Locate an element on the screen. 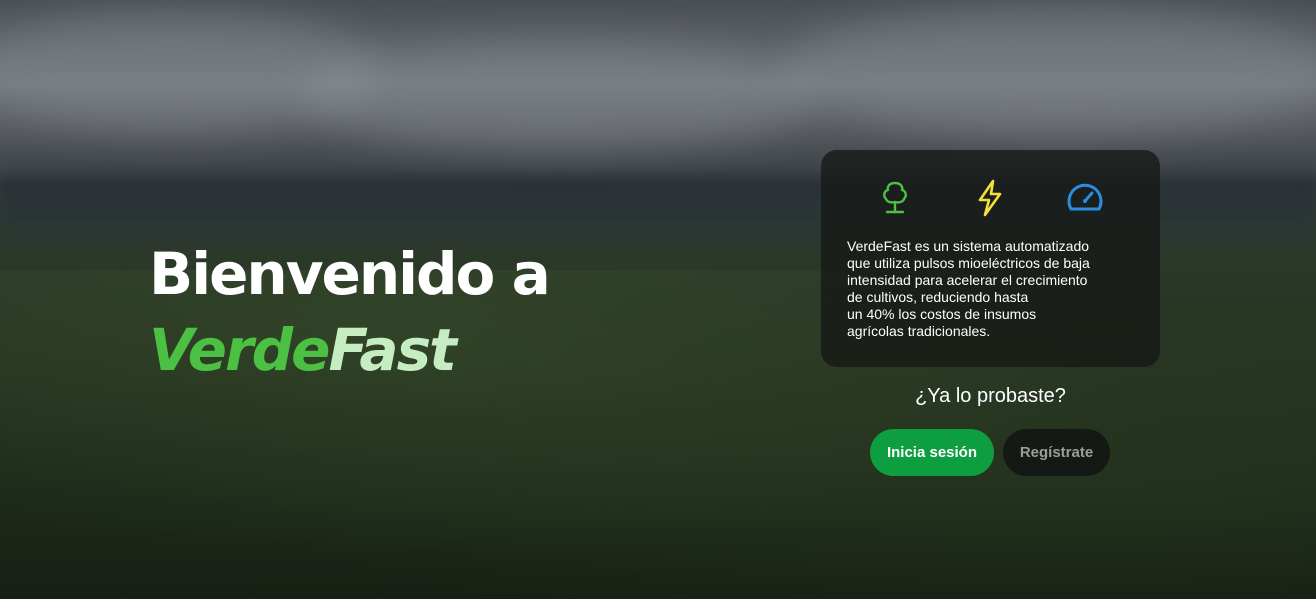 The image size is (1316, 599). register-button: Regístrate is located at coordinates (1056, 452).